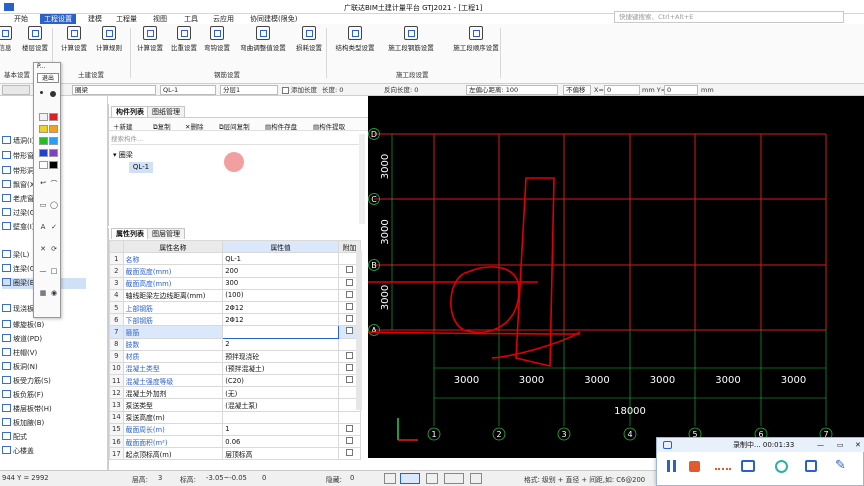  I want to click on palette-tool-5: ✓, so click(54, 227).